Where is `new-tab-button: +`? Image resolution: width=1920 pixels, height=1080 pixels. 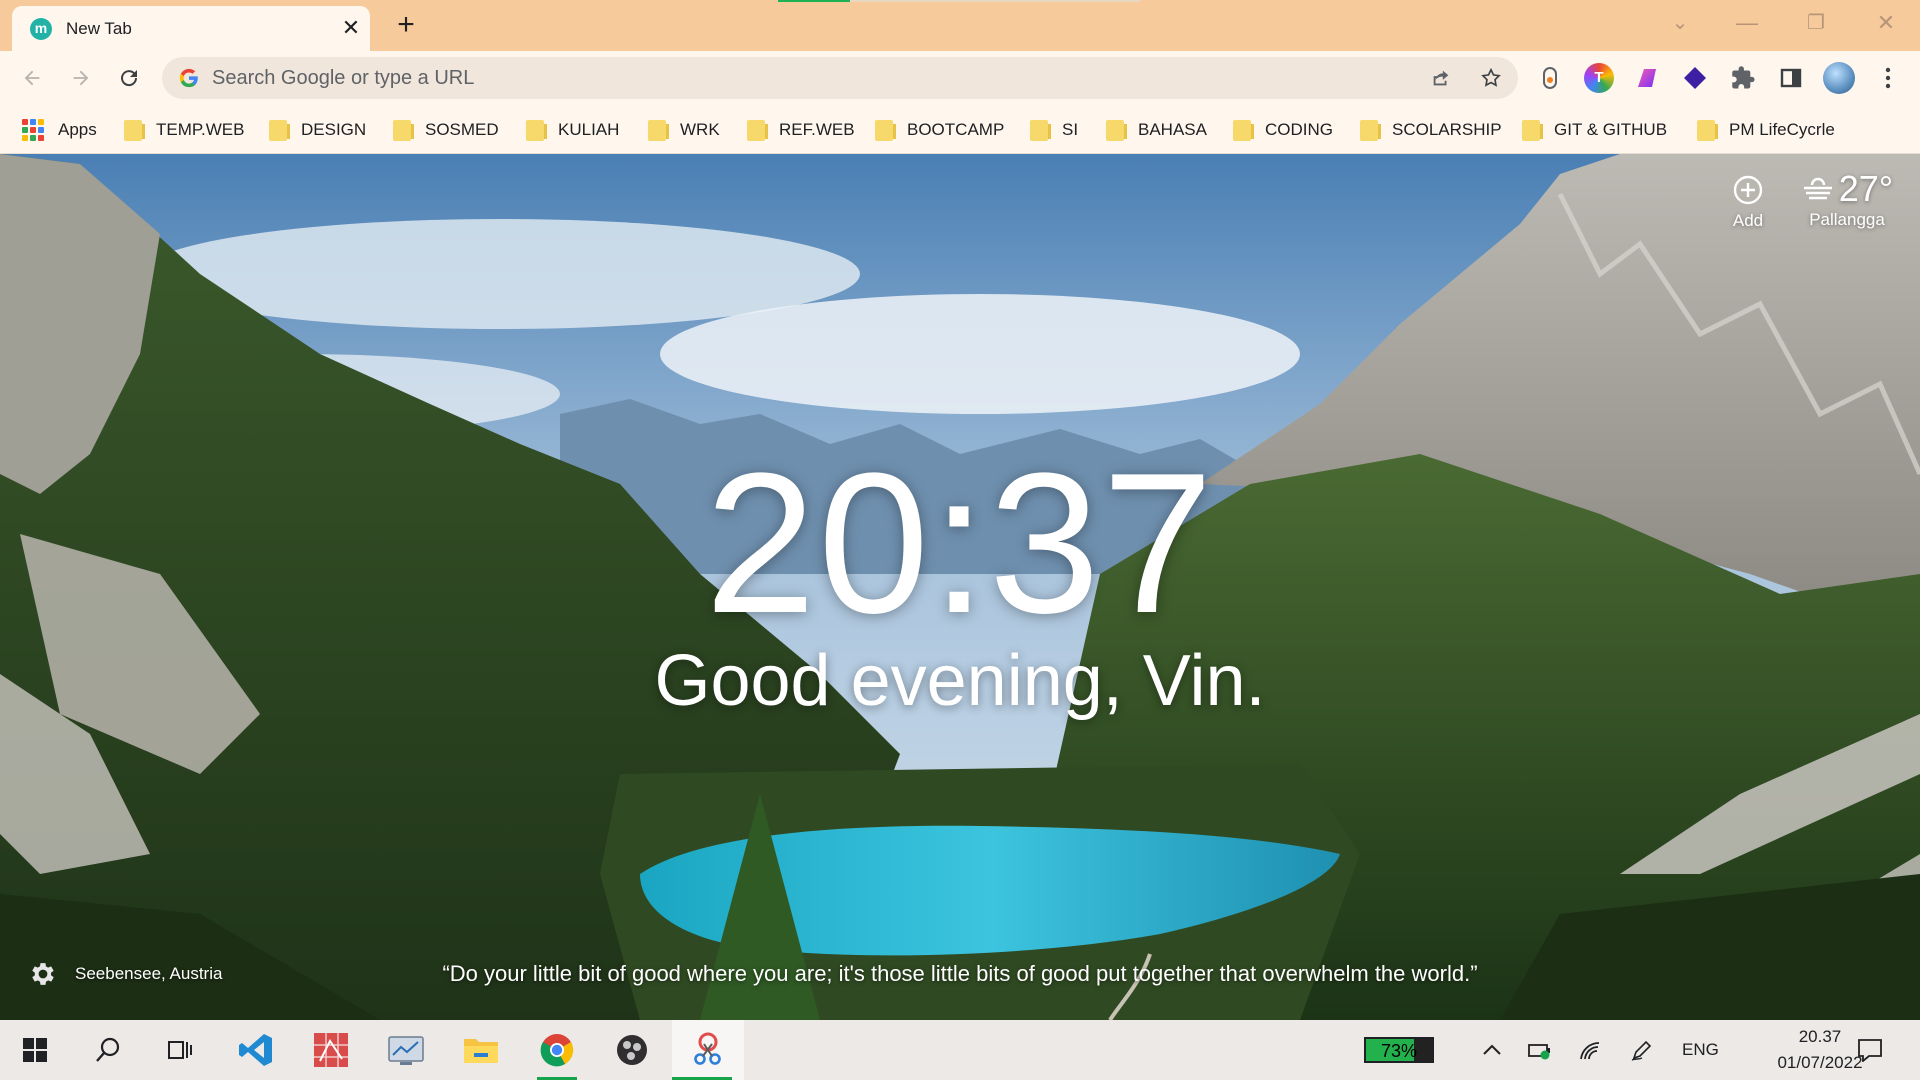
new-tab-button: + is located at coordinates (406, 25).